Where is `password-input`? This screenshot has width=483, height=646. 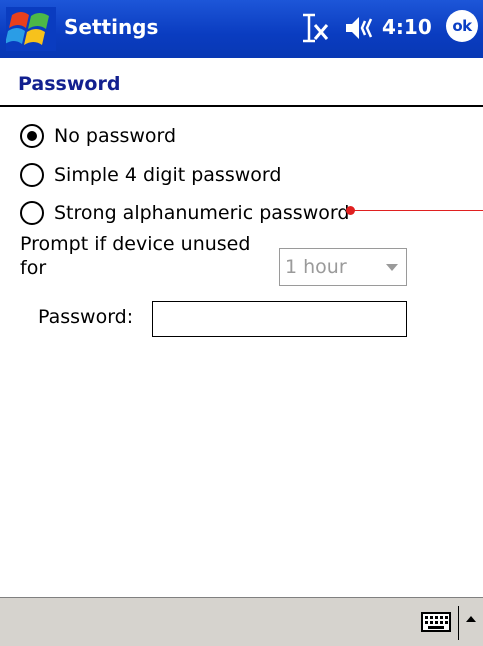 password-input is located at coordinates (279, 319).